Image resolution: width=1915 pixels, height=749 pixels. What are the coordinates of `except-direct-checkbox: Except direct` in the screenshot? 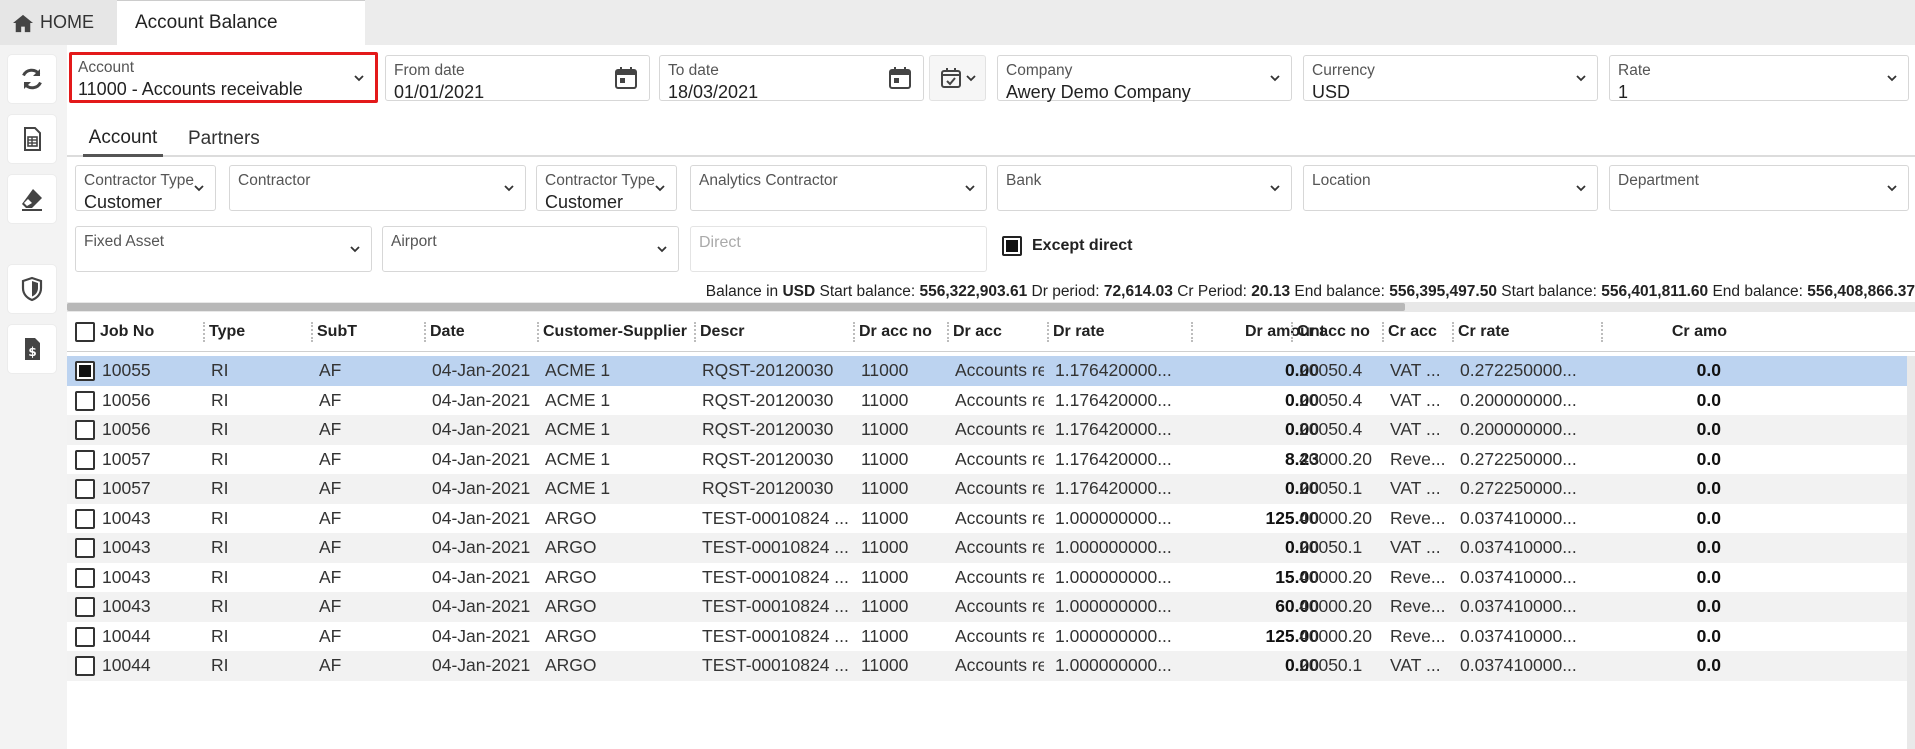 It's located at (1067, 246).